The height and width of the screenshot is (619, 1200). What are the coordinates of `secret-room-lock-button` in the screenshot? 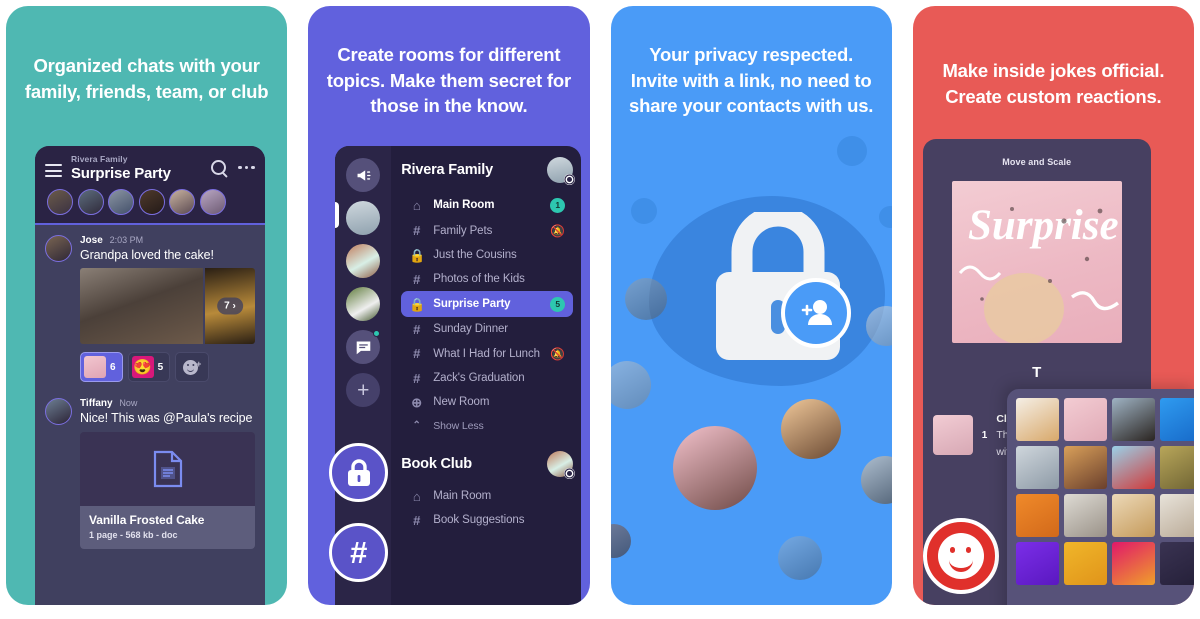 It's located at (359, 472).